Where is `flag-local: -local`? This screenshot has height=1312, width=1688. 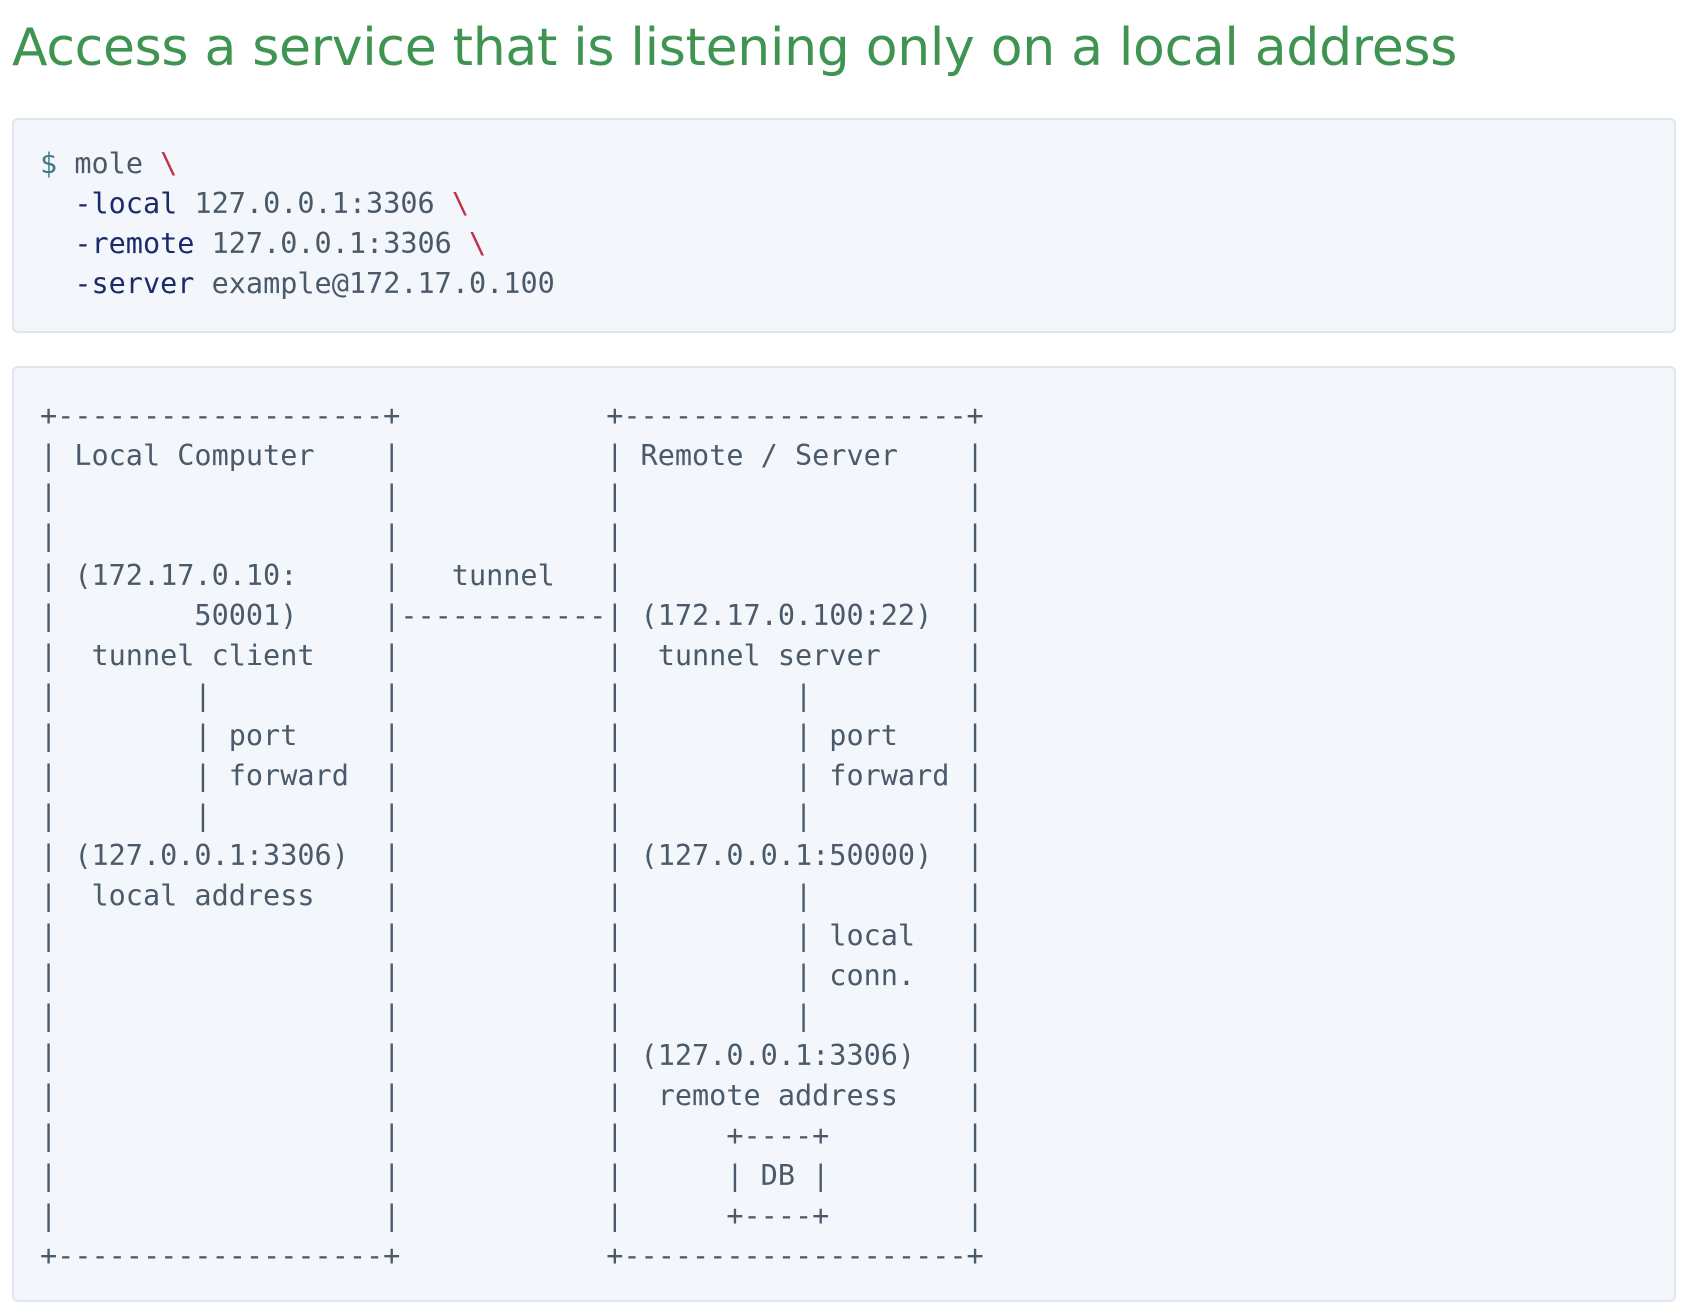 flag-local: -local is located at coordinates (126, 203).